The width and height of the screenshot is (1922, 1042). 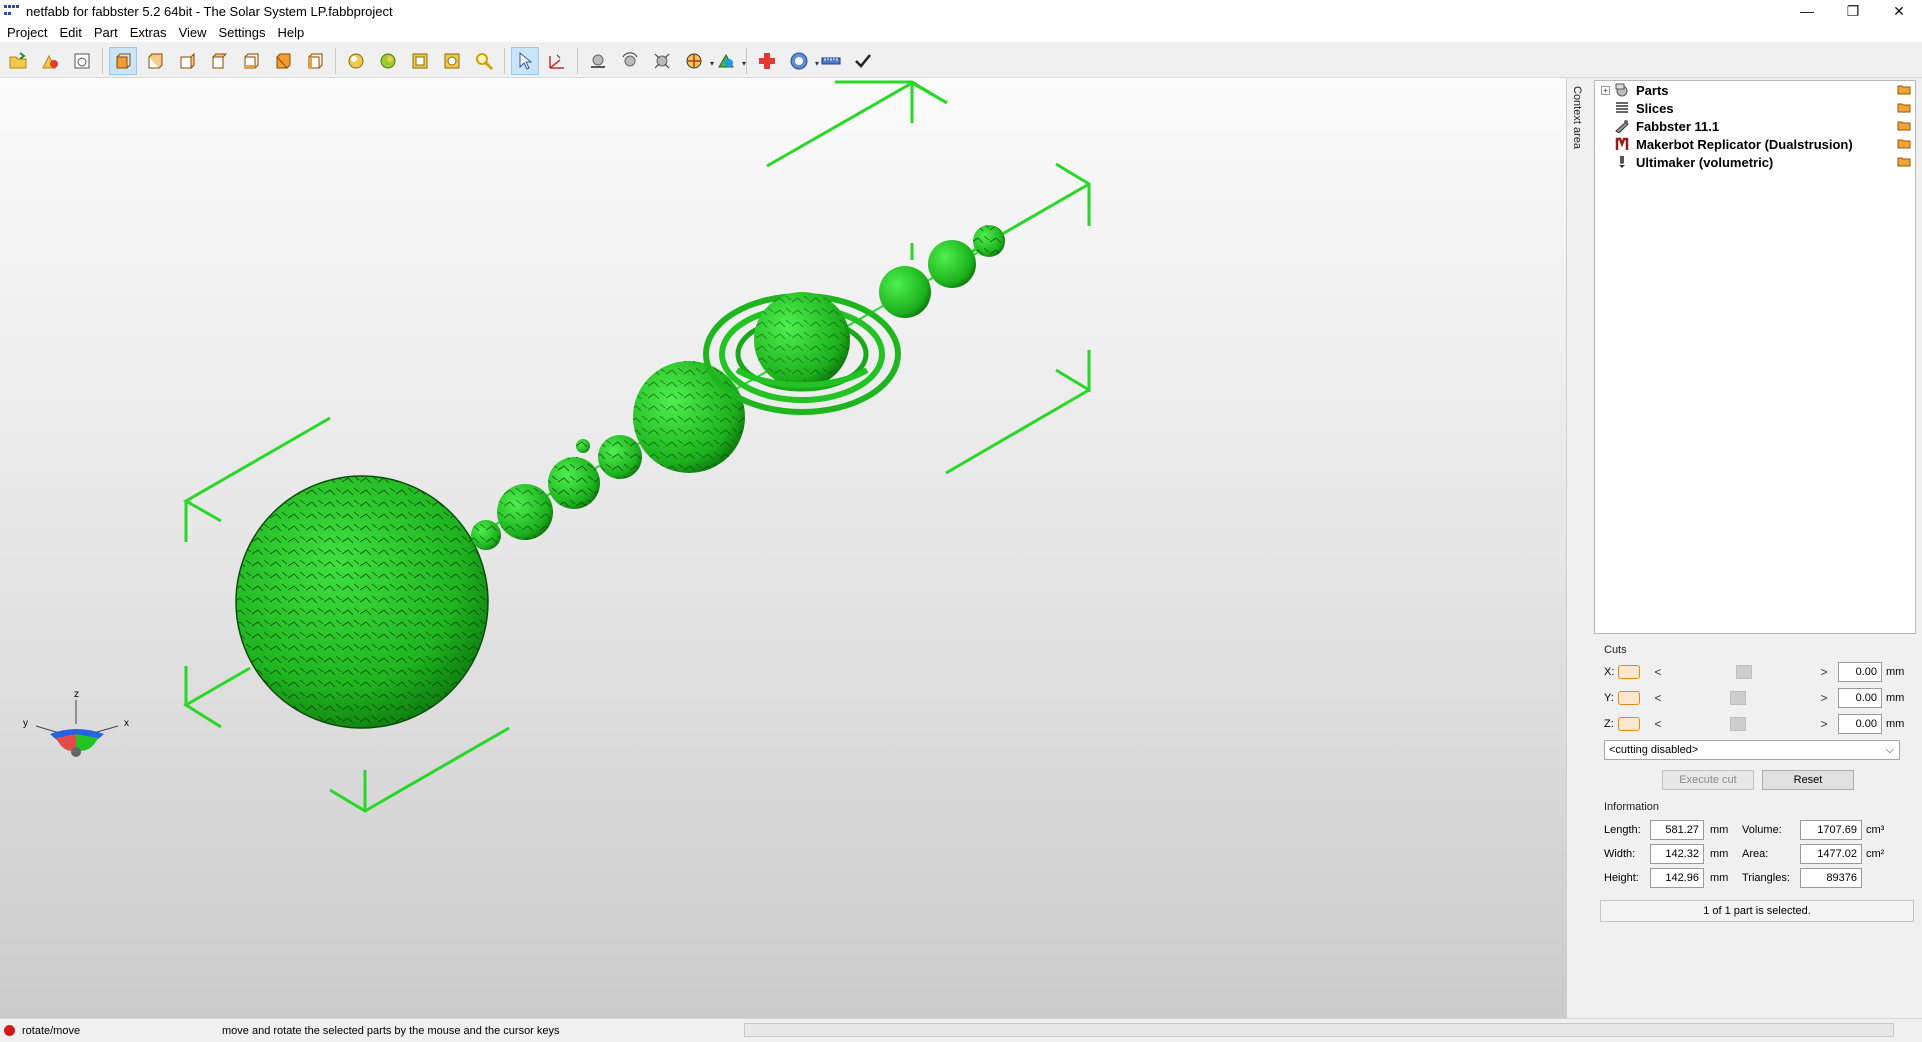 I want to click on zoom-icon, so click(x=484, y=61).